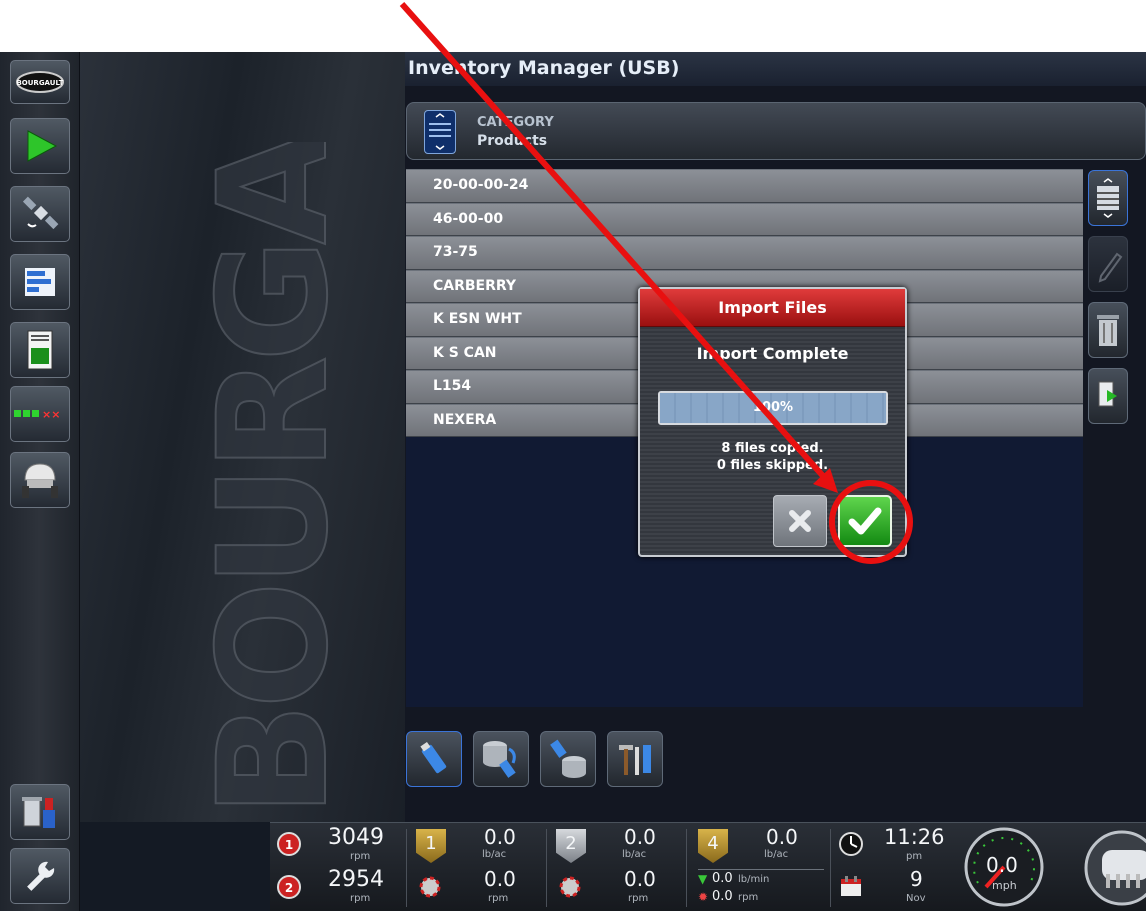 The height and width of the screenshot is (911, 1146). Describe the element at coordinates (440, 132) in the screenshot. I see `category-scroll-icon` at that location.